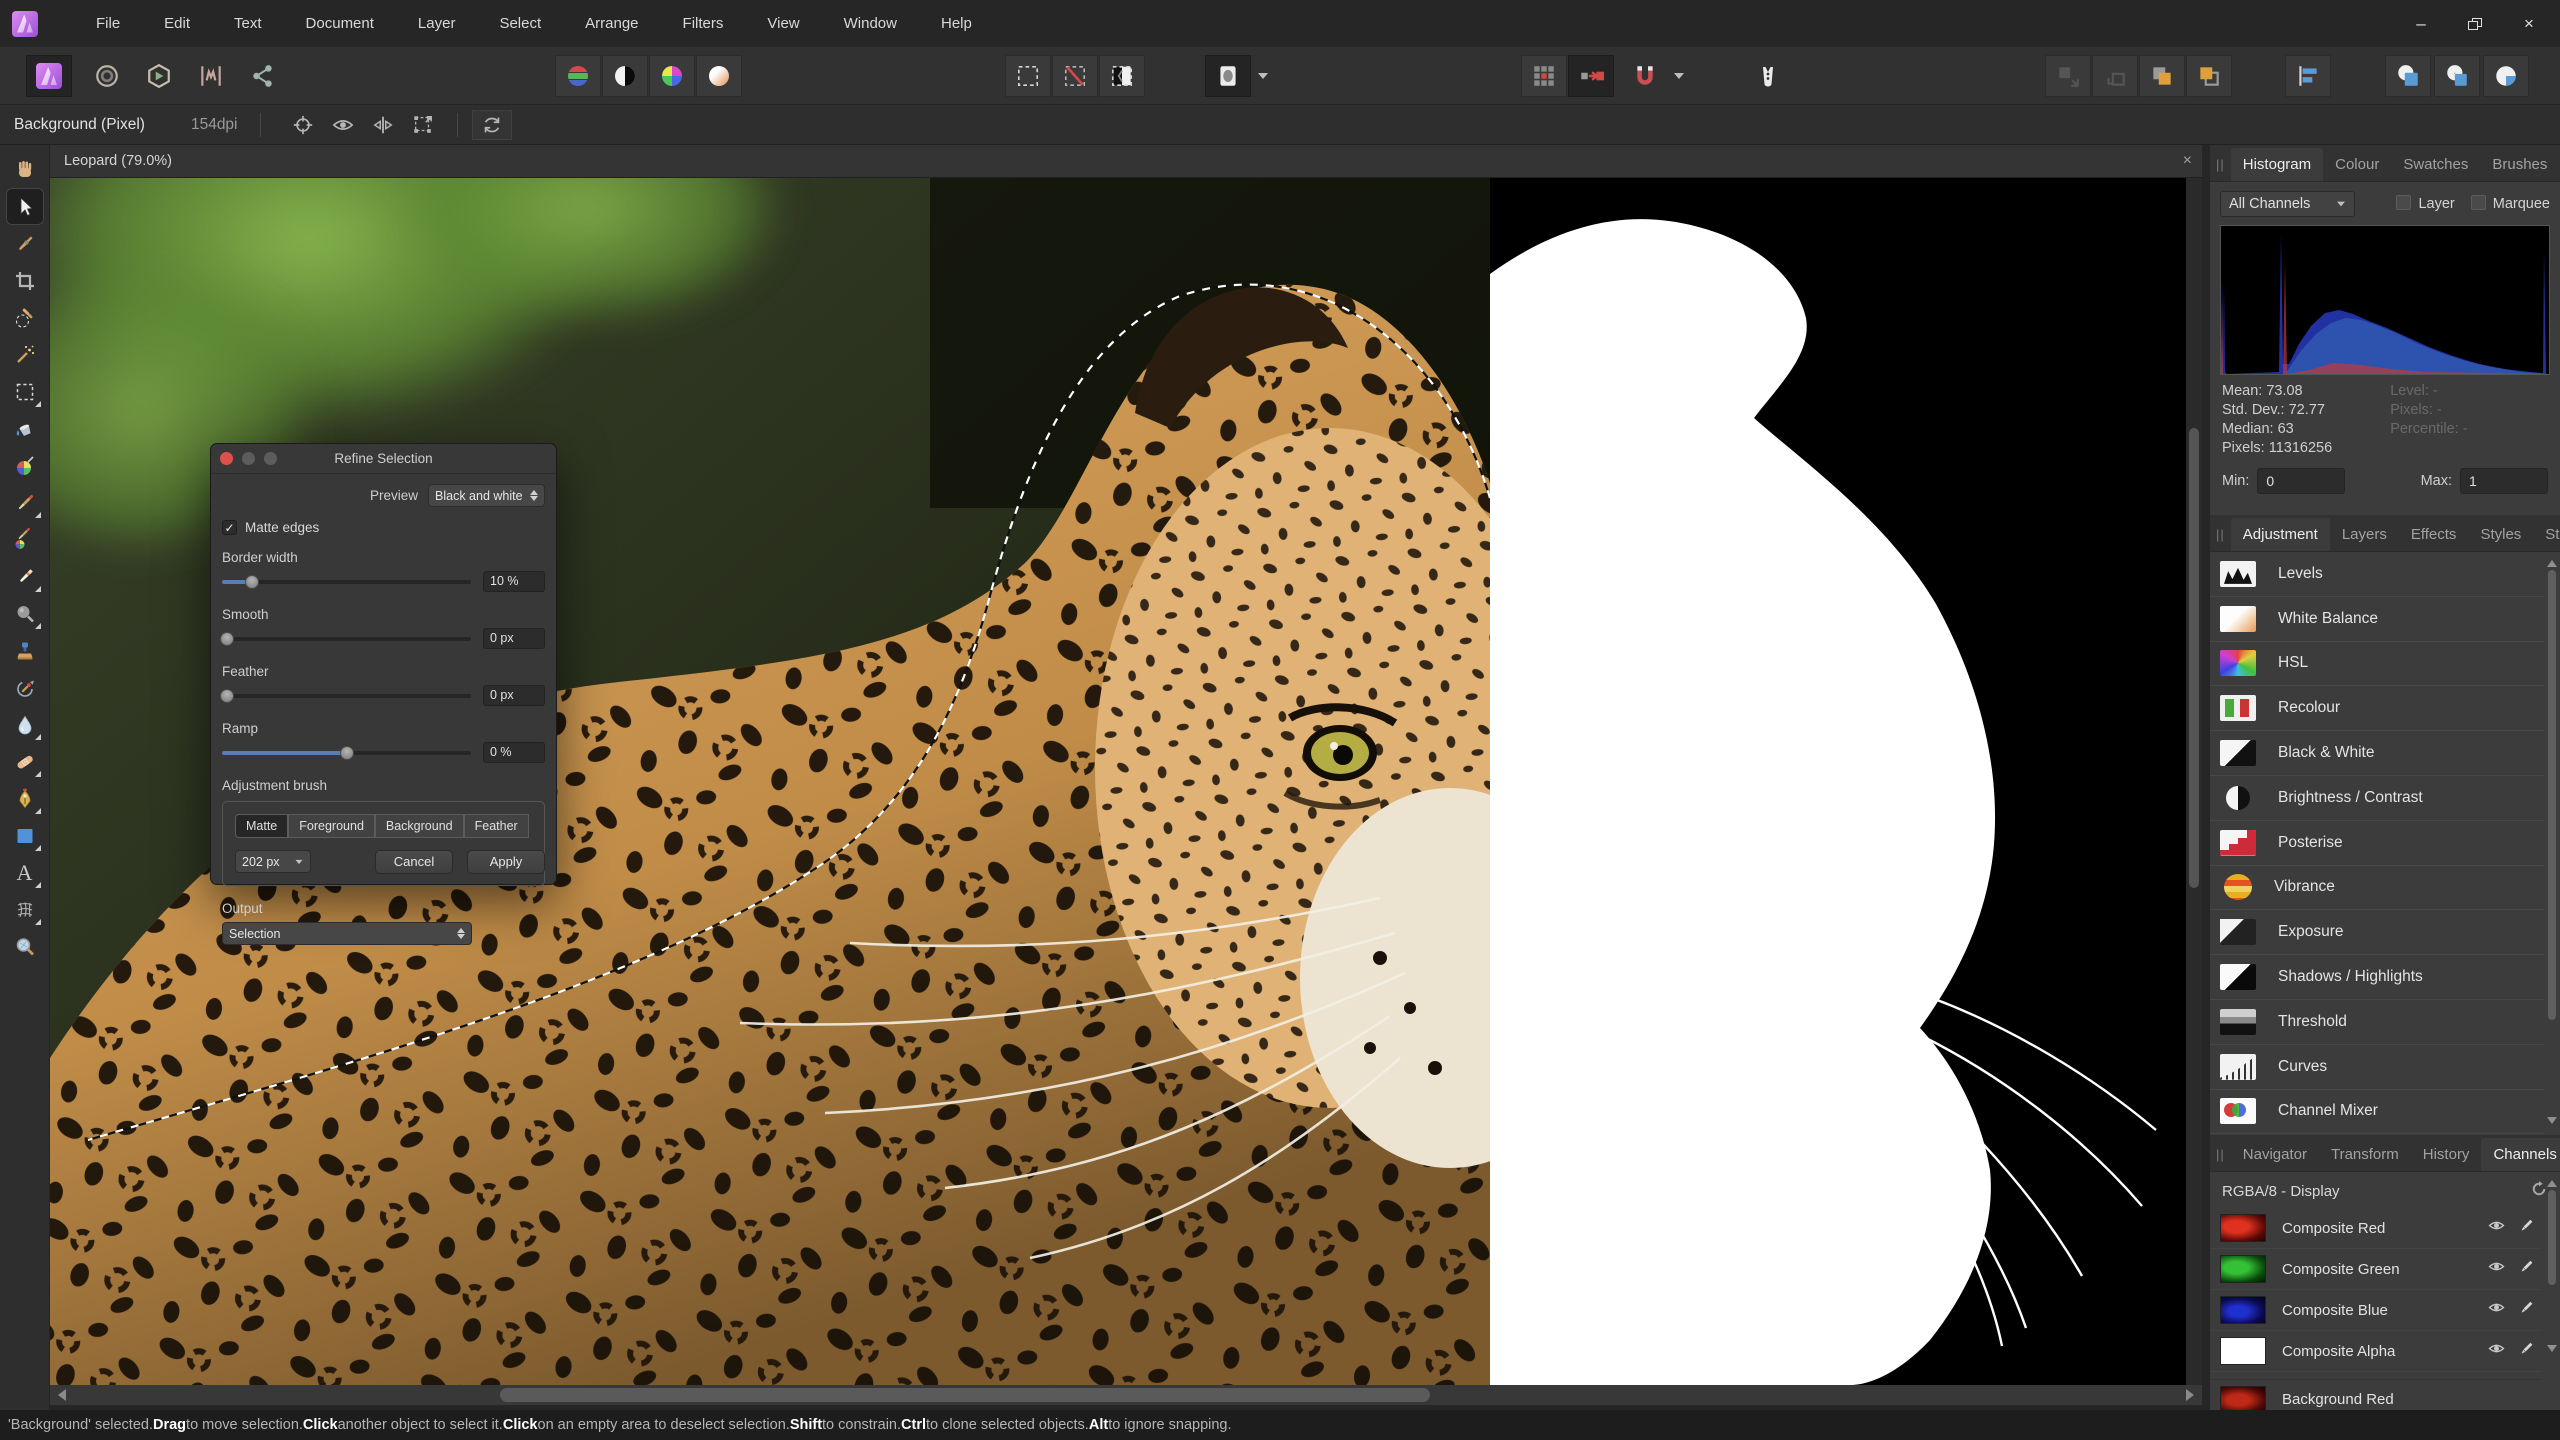 Image resolution: width=2560 pixels, height=1440 pixels. I want to click on snap-target-icon, so click(303, 125).